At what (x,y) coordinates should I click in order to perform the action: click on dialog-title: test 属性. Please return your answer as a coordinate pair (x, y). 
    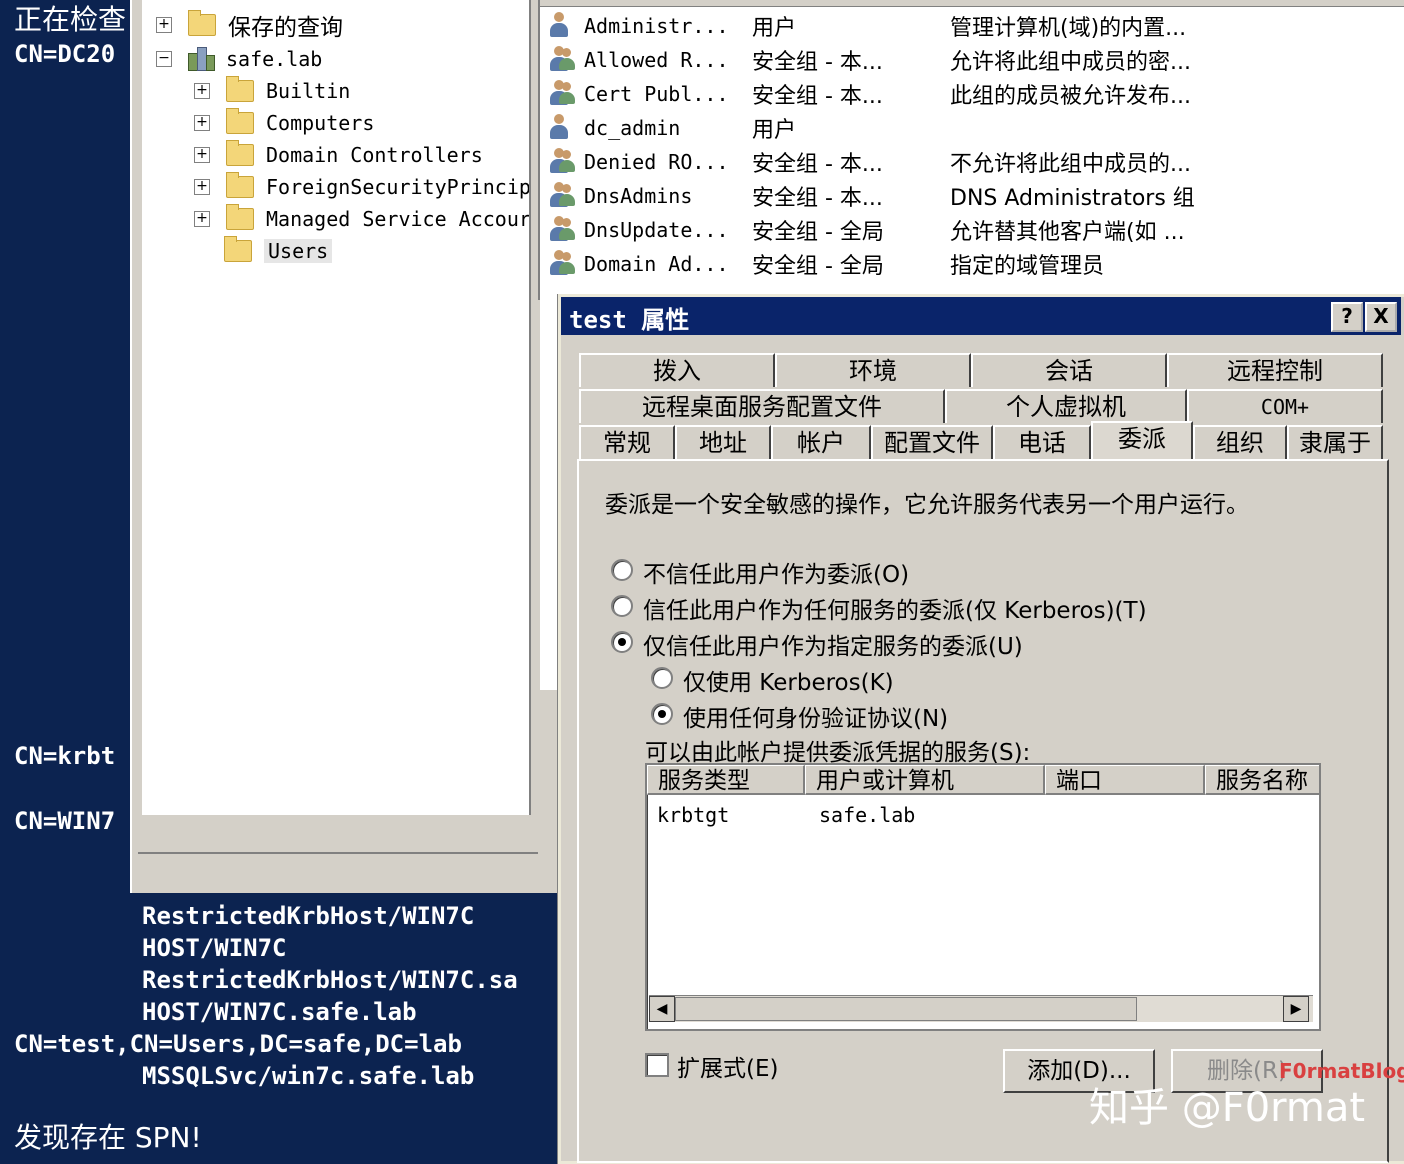
    Looking at the image, I should click on (629, 320).